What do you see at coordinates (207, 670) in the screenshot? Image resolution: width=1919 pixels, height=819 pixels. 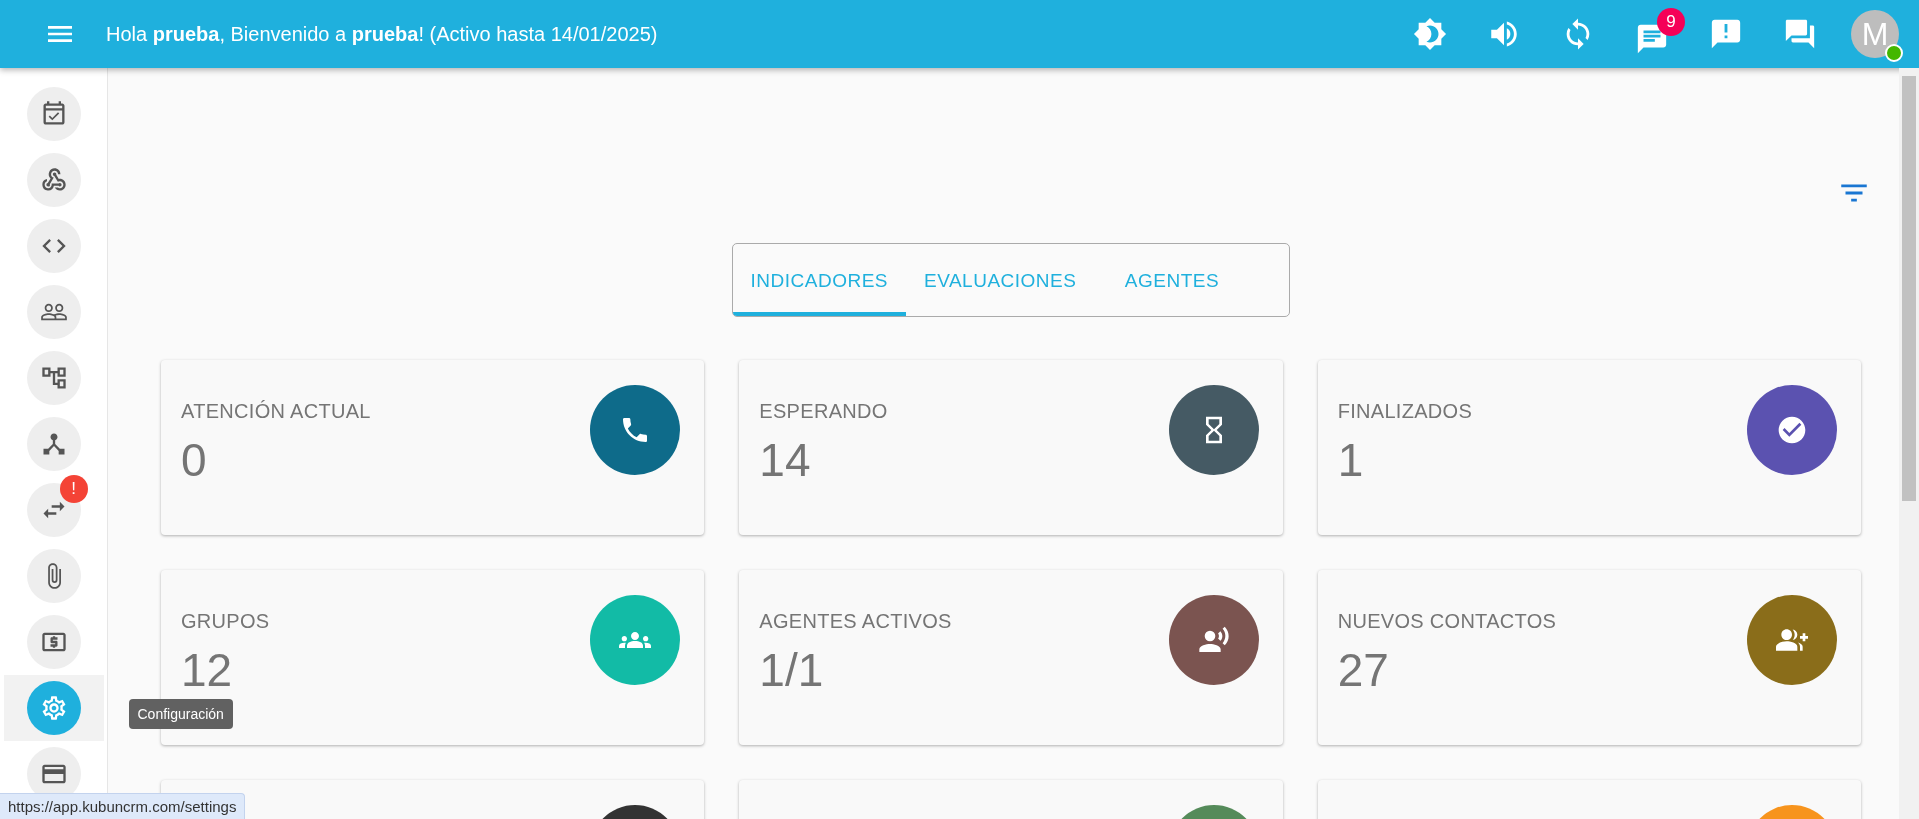 I see `card-value: 12` at bounding box center [207, 670].